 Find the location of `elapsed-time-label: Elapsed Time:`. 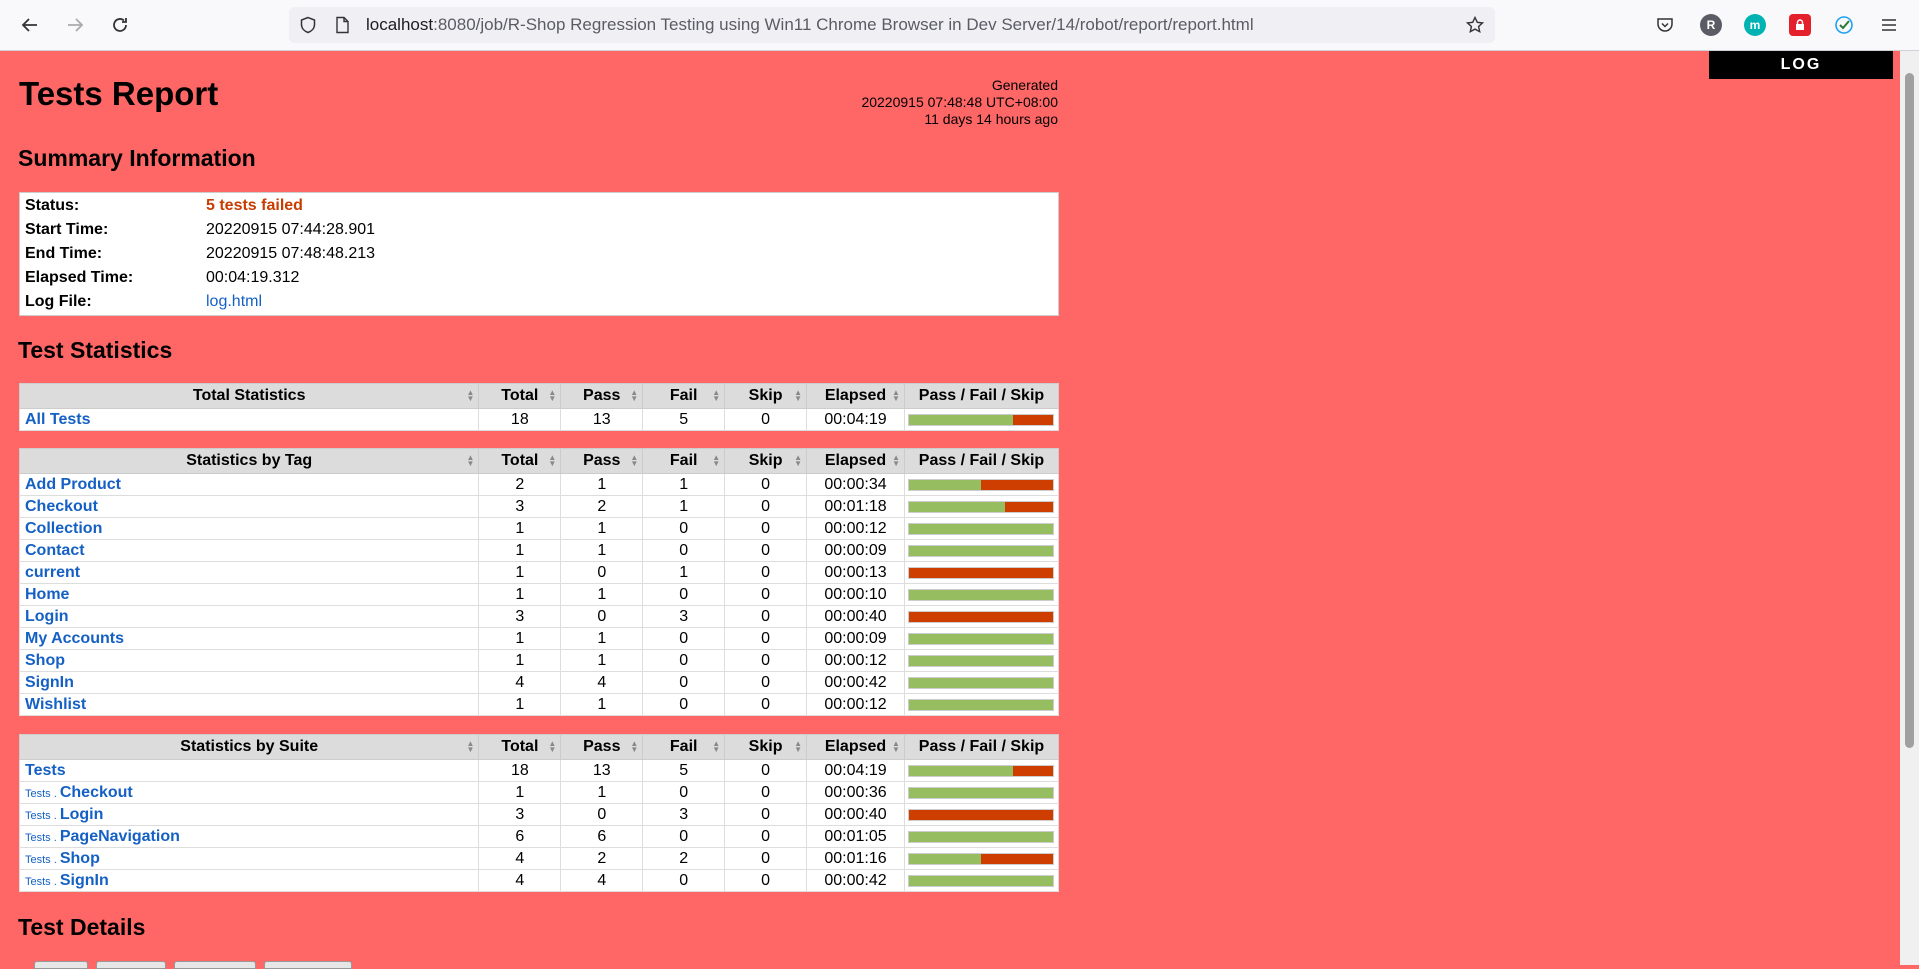

elapsed-time-label: Elapsed Time: is located at coordinates (79, 277).